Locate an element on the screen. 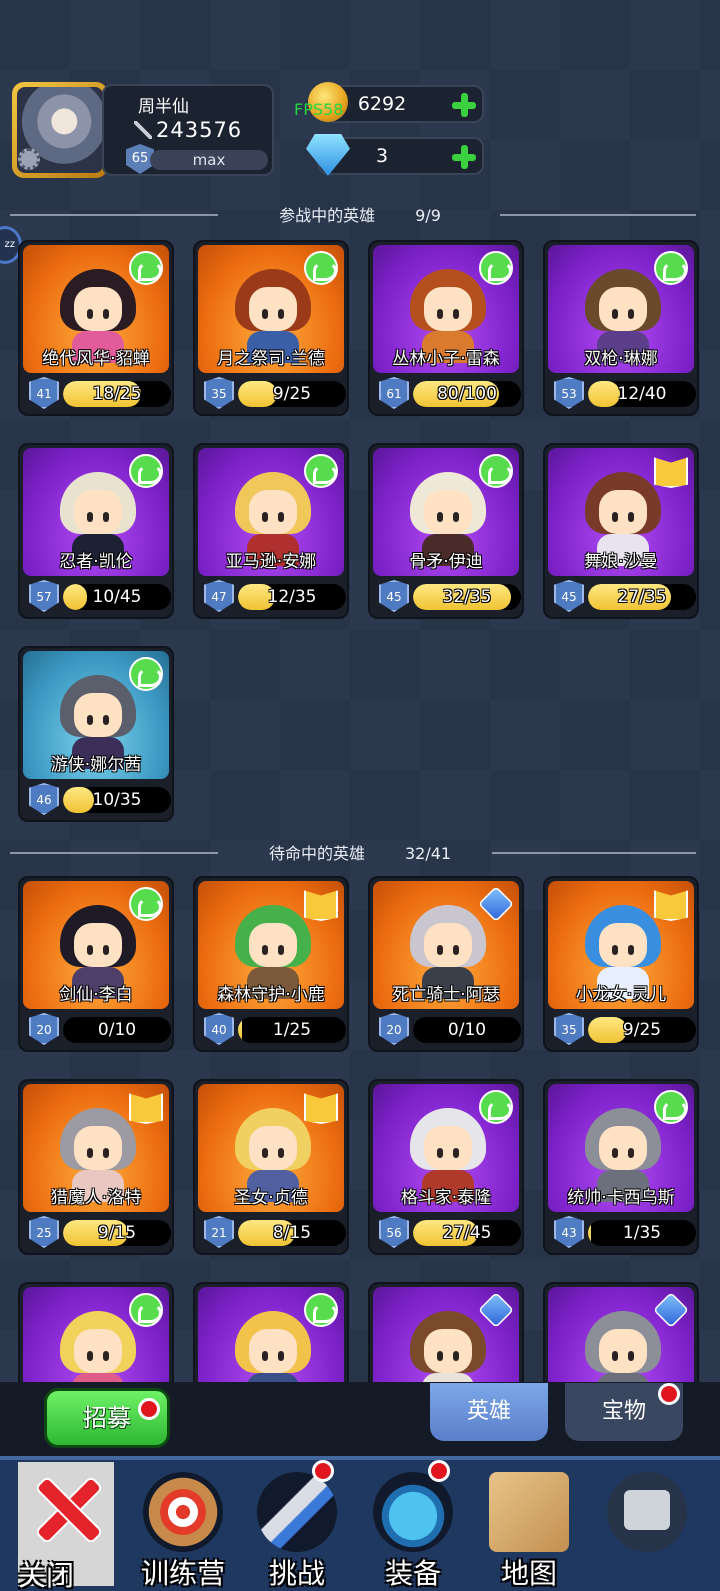  shard-progress-text: 27/35 is located at coordinates (642, 597).